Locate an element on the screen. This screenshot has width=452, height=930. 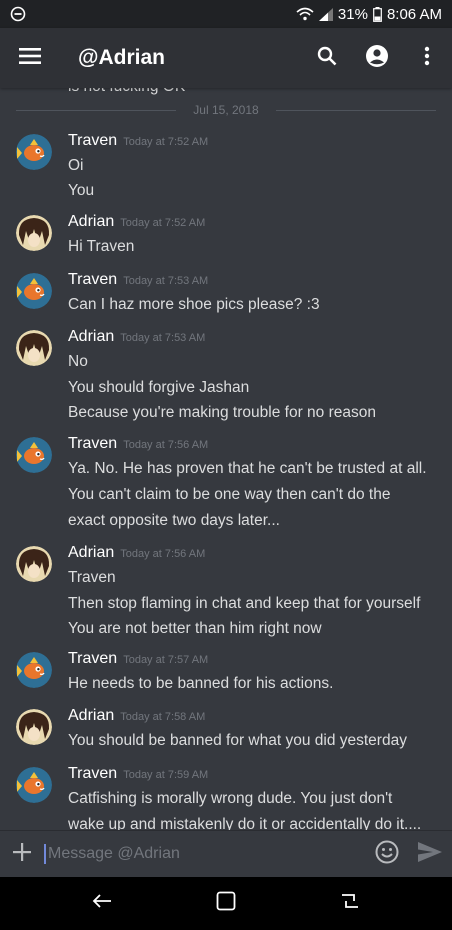
clock: 8:06 AM is located at coordinates (414, 14).